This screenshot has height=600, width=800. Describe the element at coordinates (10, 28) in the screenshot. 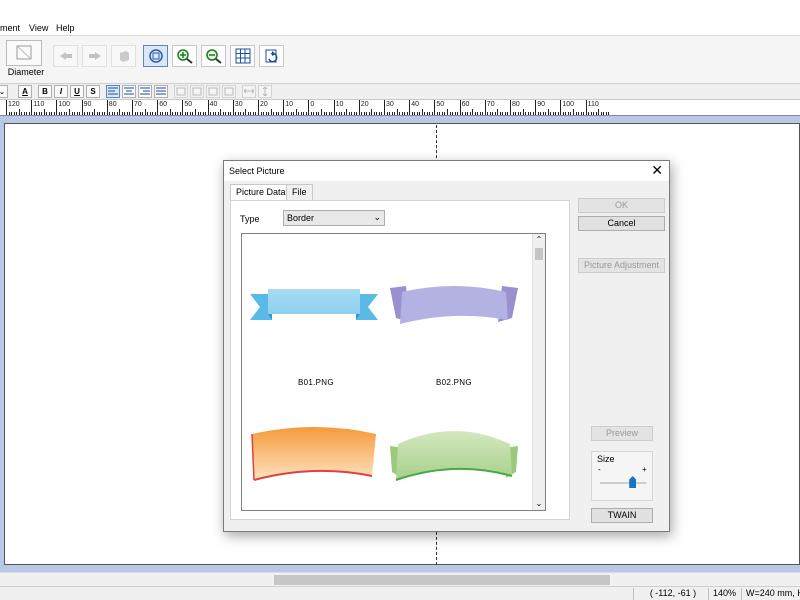

I see `menu-item-document: ment` at that location.